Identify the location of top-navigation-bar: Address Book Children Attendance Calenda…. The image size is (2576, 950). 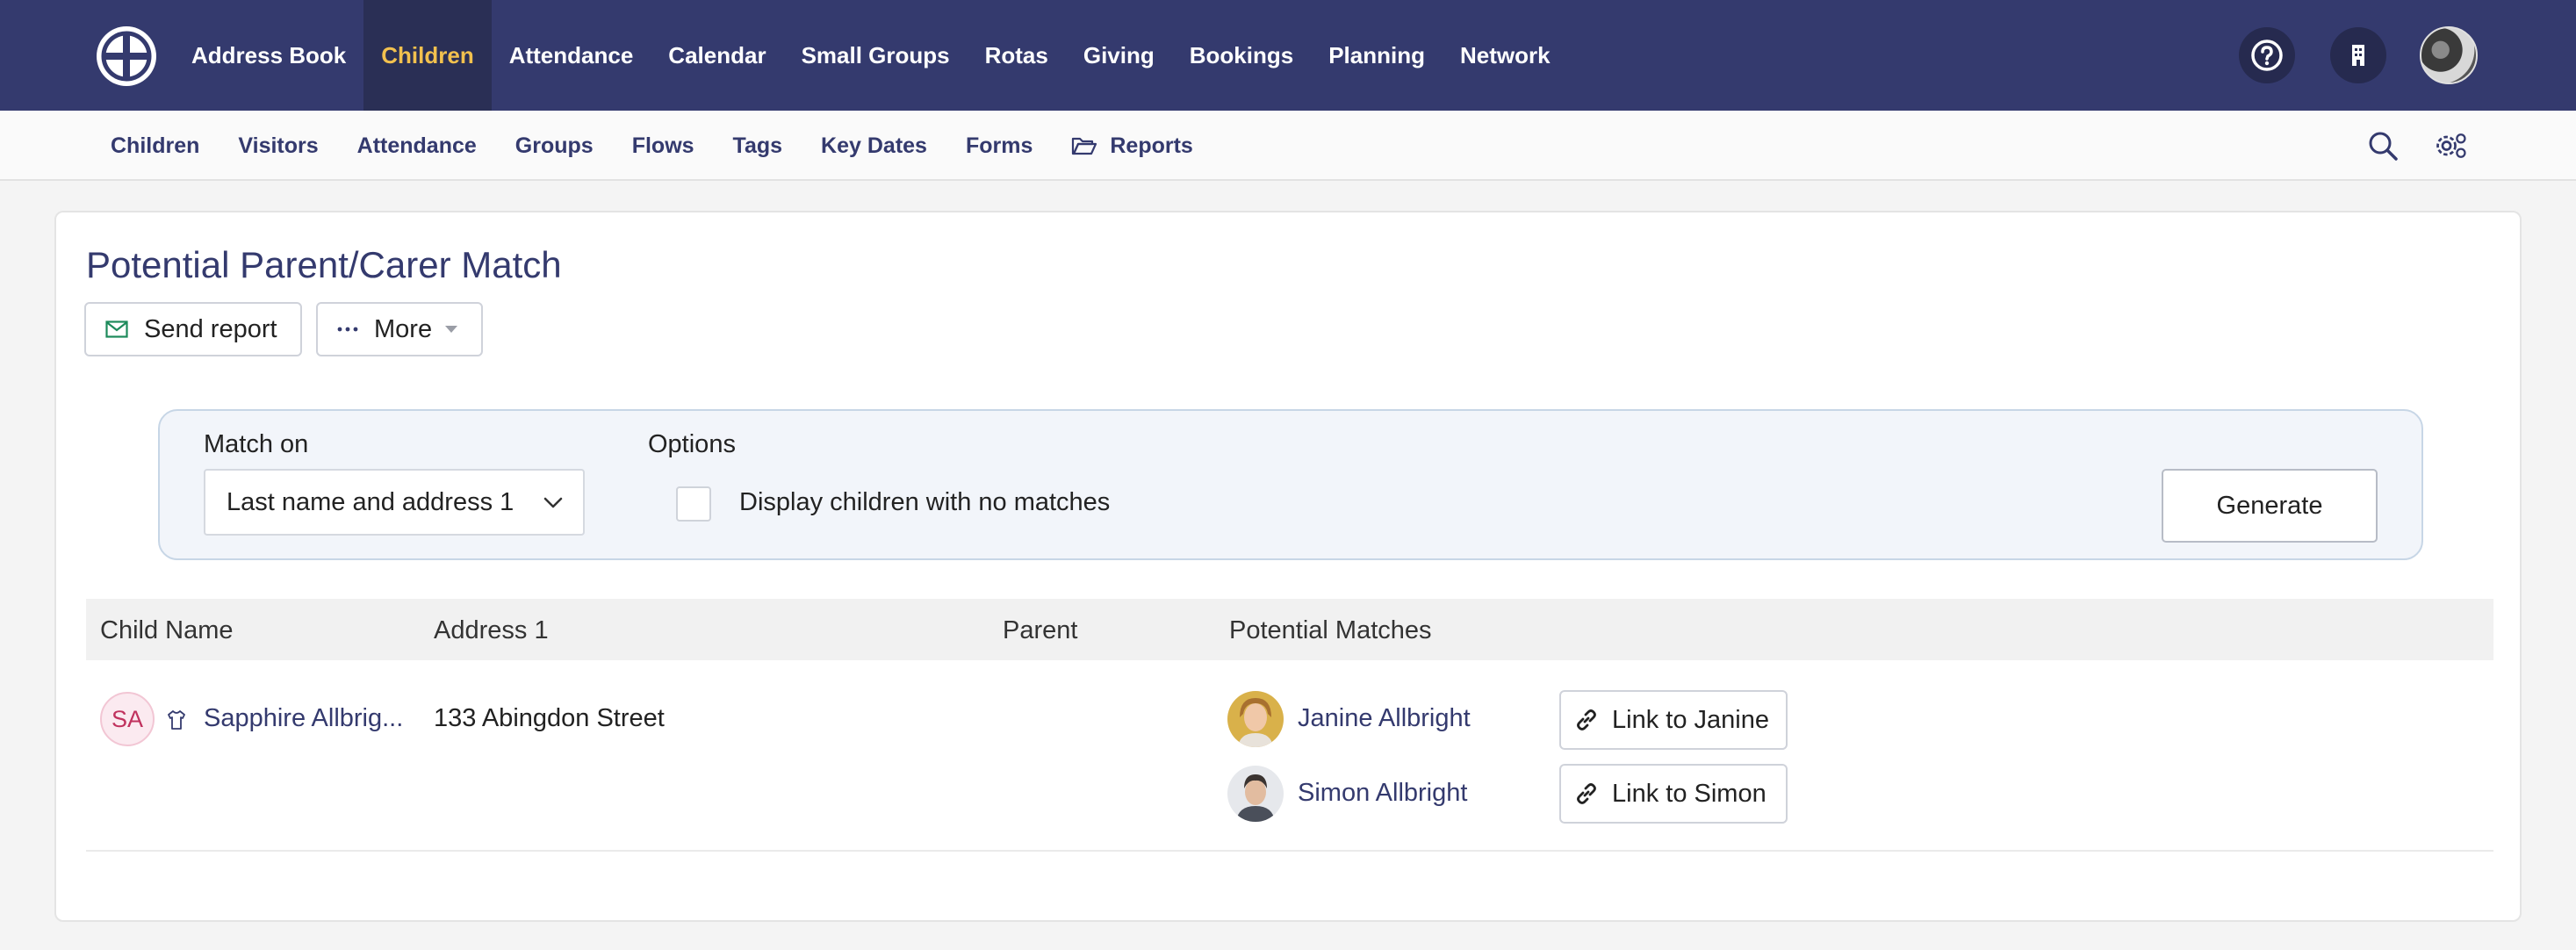
(1288, 55).